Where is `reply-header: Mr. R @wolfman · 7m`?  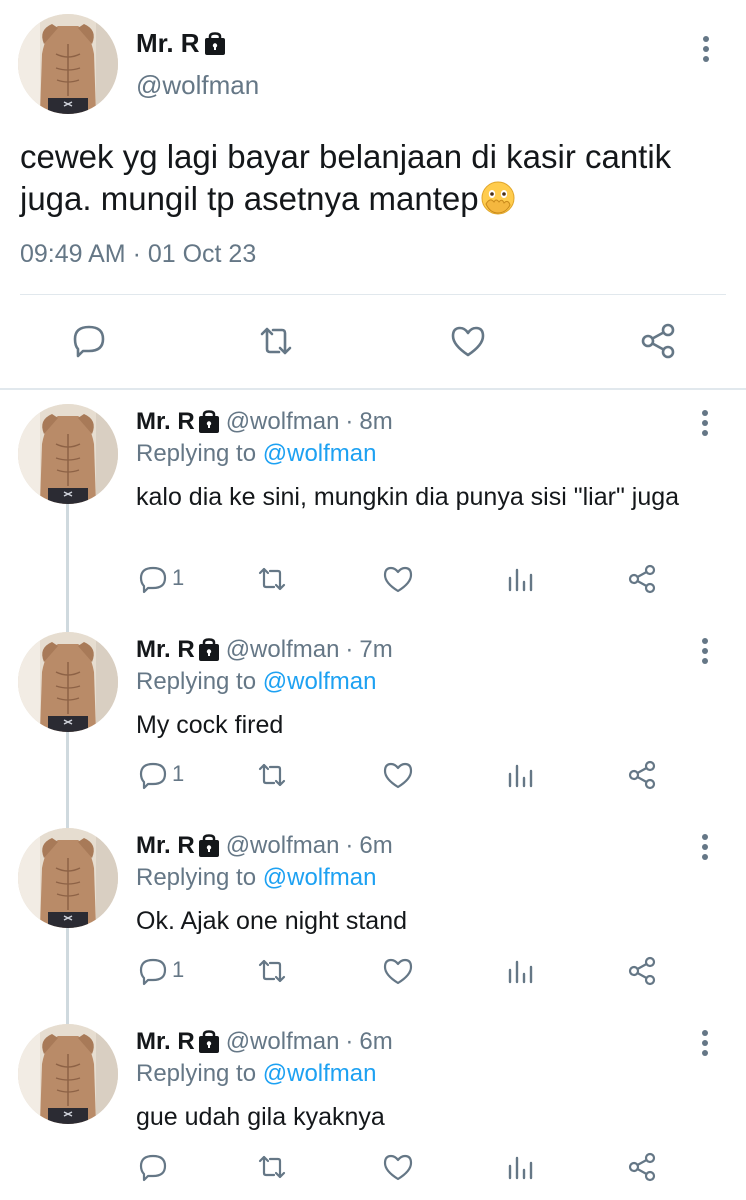
reply-header: Mr. R @wolfman · 7m is located at coordinates (264, 650).